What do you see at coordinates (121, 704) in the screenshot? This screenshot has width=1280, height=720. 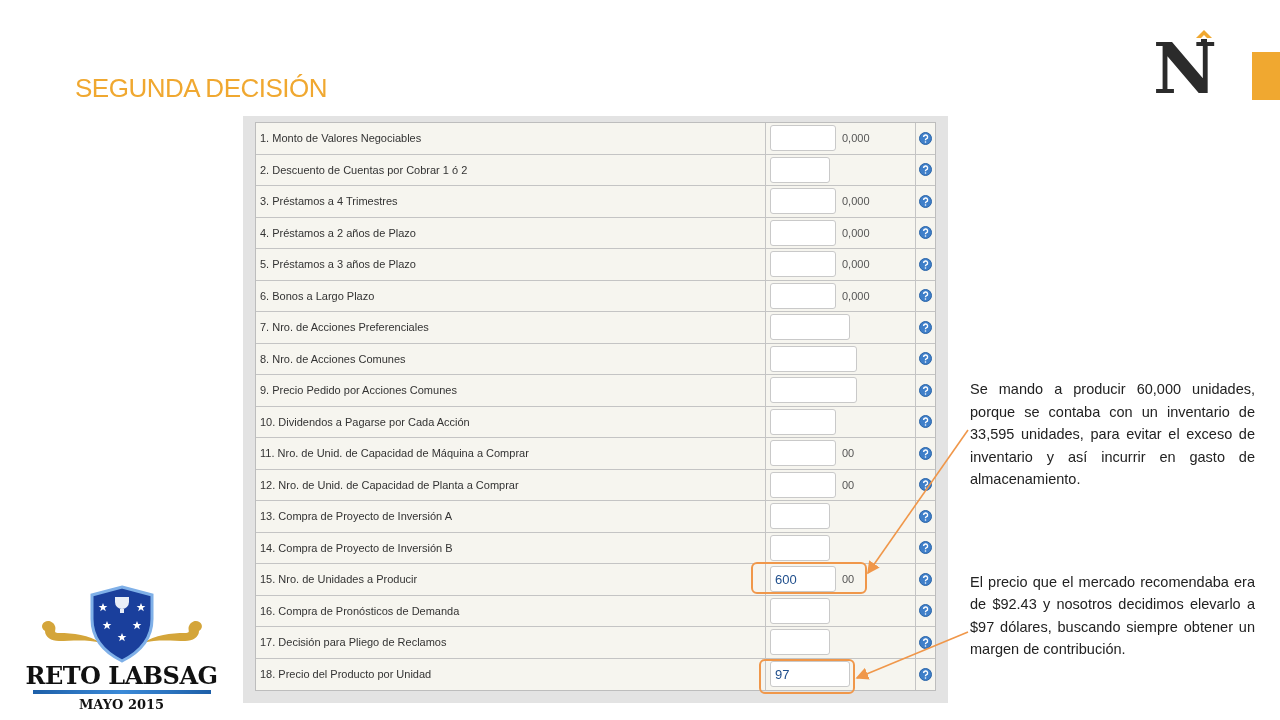 I see `event-date: MAYO 2015` at bounding box center [121, 704].